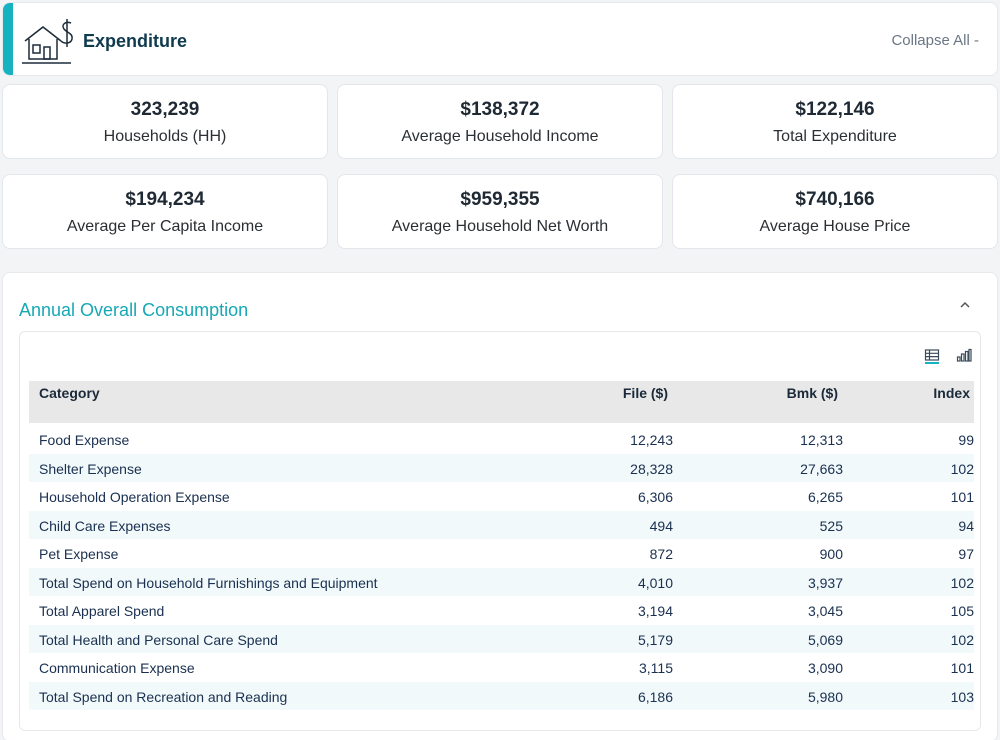  Describe the element at coordinates (825, 582) in the screenshot. I see `cell-bmk: 3,937` at that location.